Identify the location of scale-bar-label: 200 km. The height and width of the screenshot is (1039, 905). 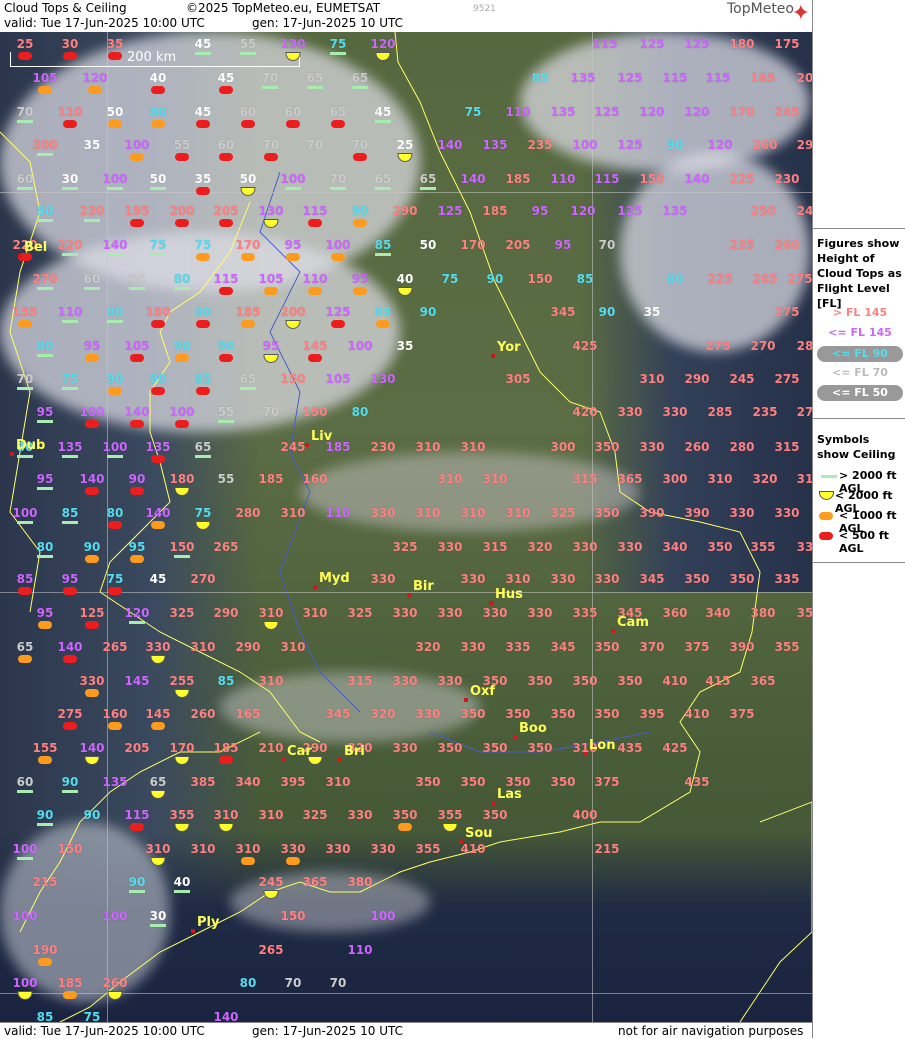
(152, 57).